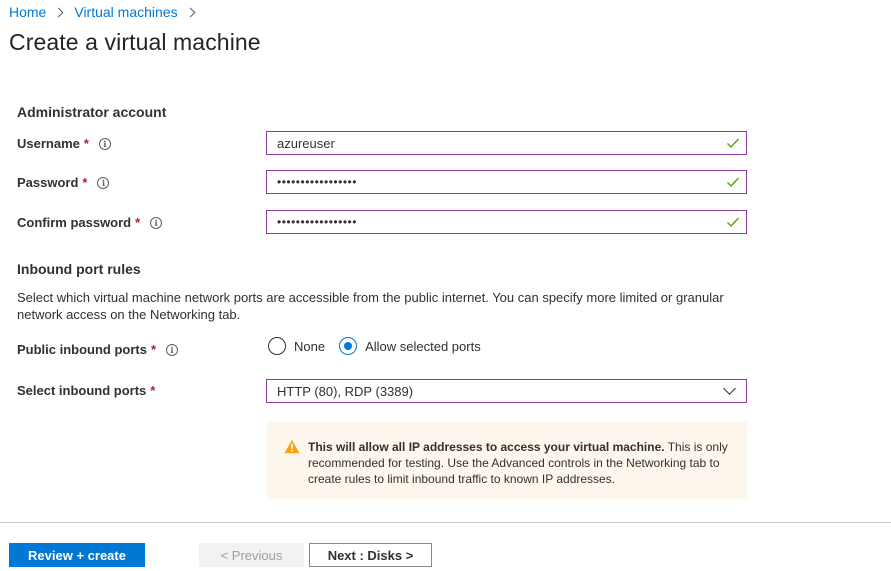 This screenshot has width=891, height=571. What do you see at coordinates (306, 143) in the screenshot?
I see `username-value: azureuser` at bounding box center [306, 143].